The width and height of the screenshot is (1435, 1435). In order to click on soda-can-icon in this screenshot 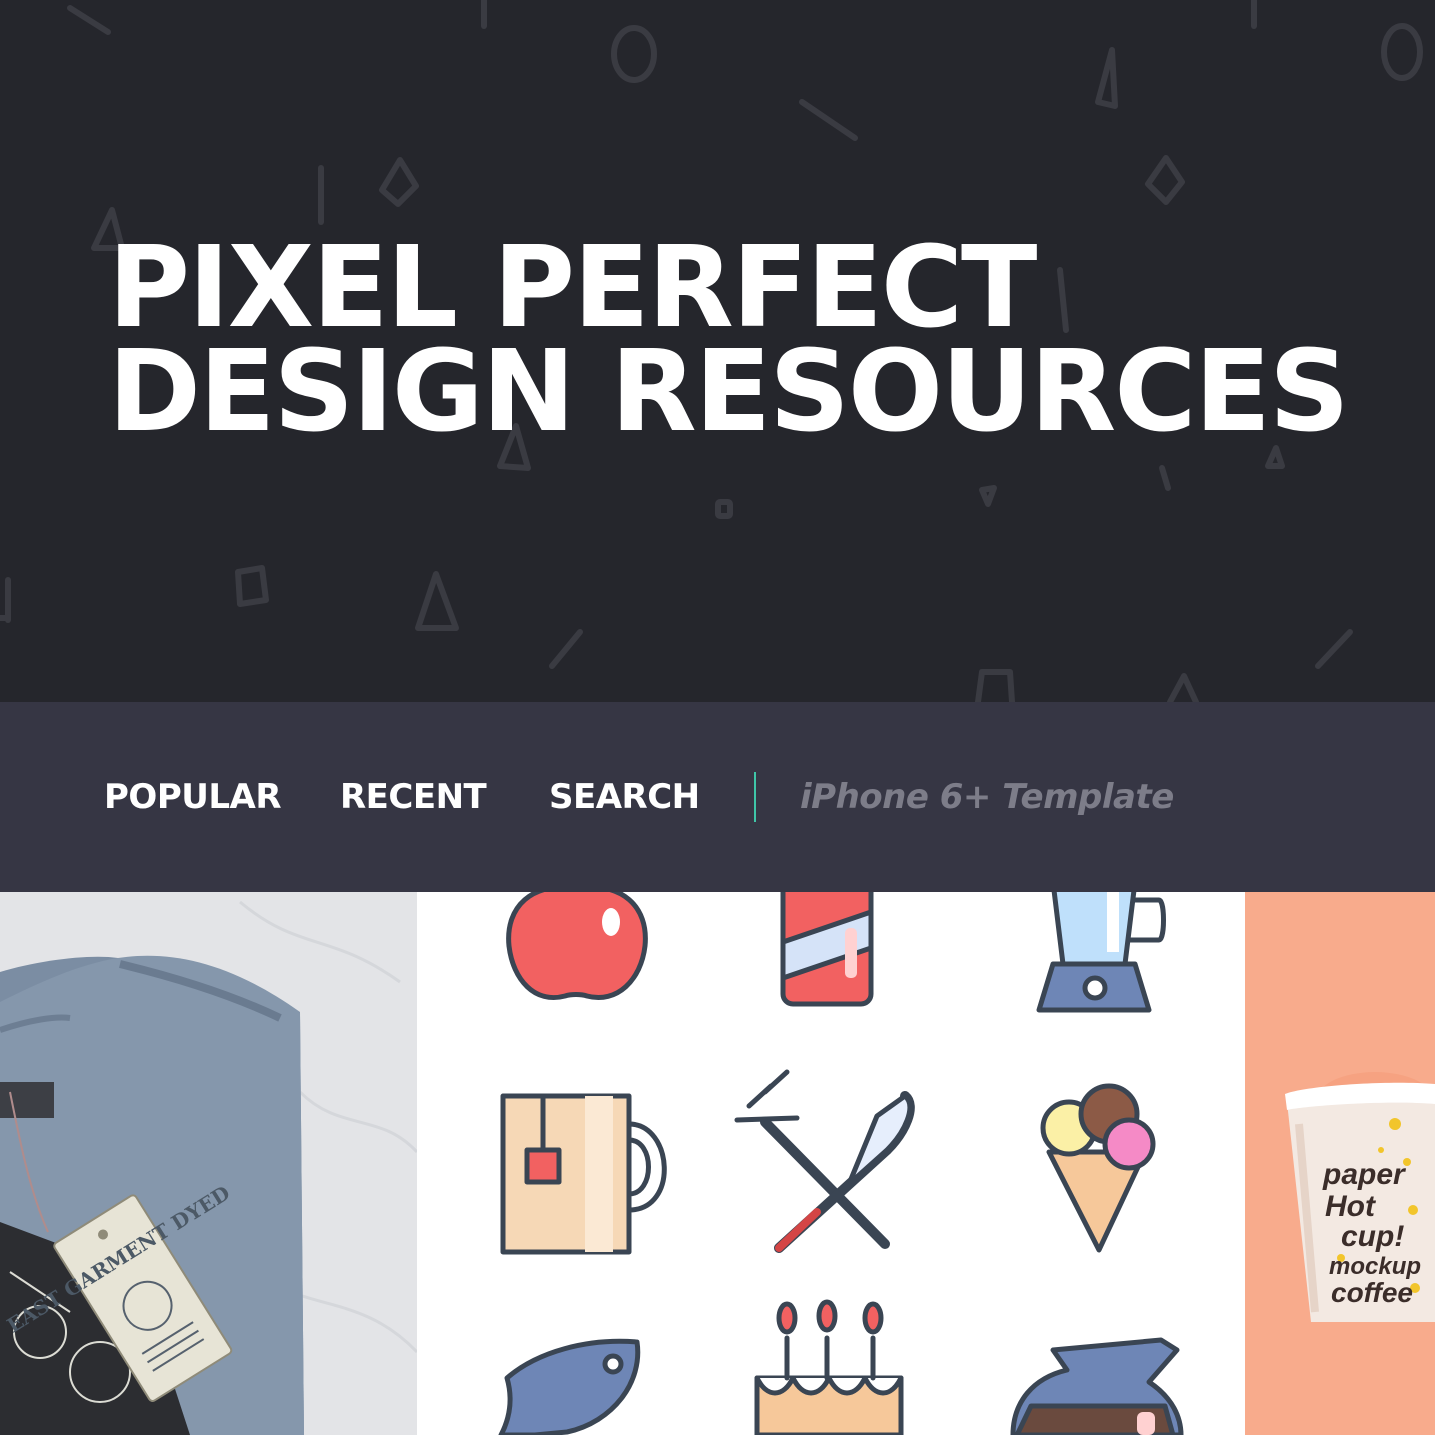, I will do `click(827, 949)`.